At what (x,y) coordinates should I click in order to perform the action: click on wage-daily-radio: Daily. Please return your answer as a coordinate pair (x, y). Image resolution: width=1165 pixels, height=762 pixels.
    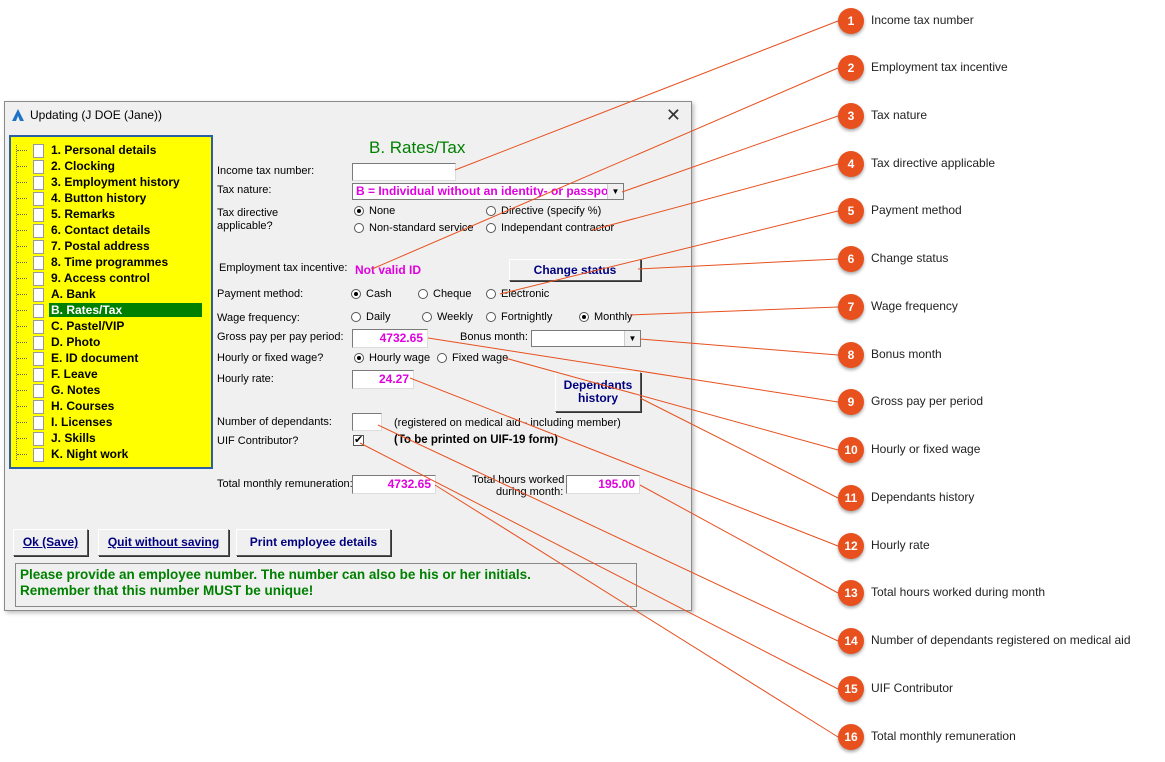
    Looking at the image, I should click on (370, 317).